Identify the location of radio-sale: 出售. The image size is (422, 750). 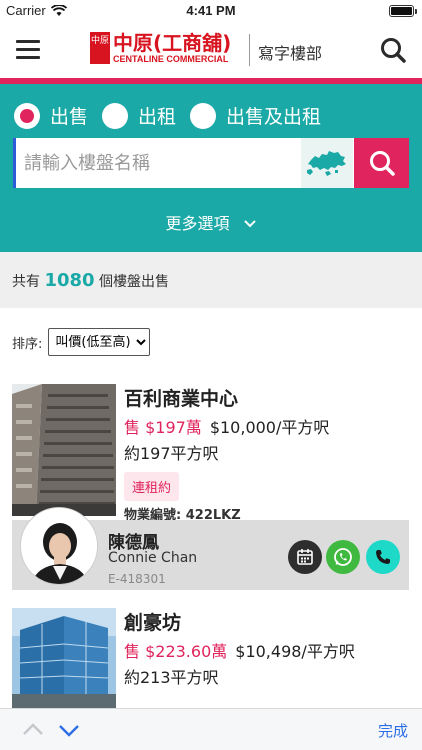
(51, 115).